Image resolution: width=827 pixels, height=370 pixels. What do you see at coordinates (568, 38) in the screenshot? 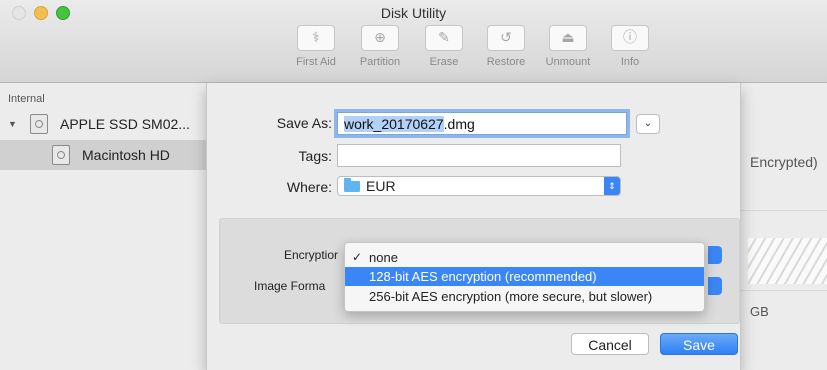
I see `eject-icon: ⏏` at bounding box center [568, 38].